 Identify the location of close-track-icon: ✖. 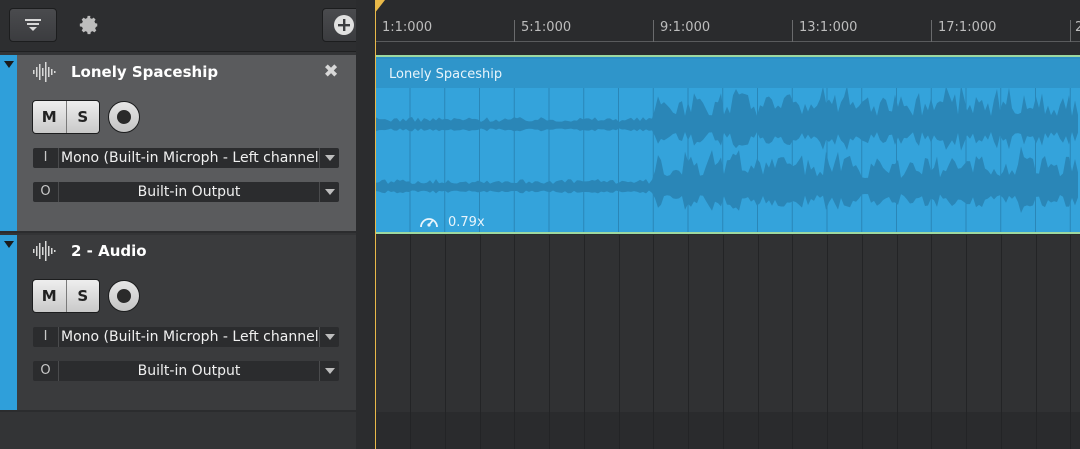
(331, 72).